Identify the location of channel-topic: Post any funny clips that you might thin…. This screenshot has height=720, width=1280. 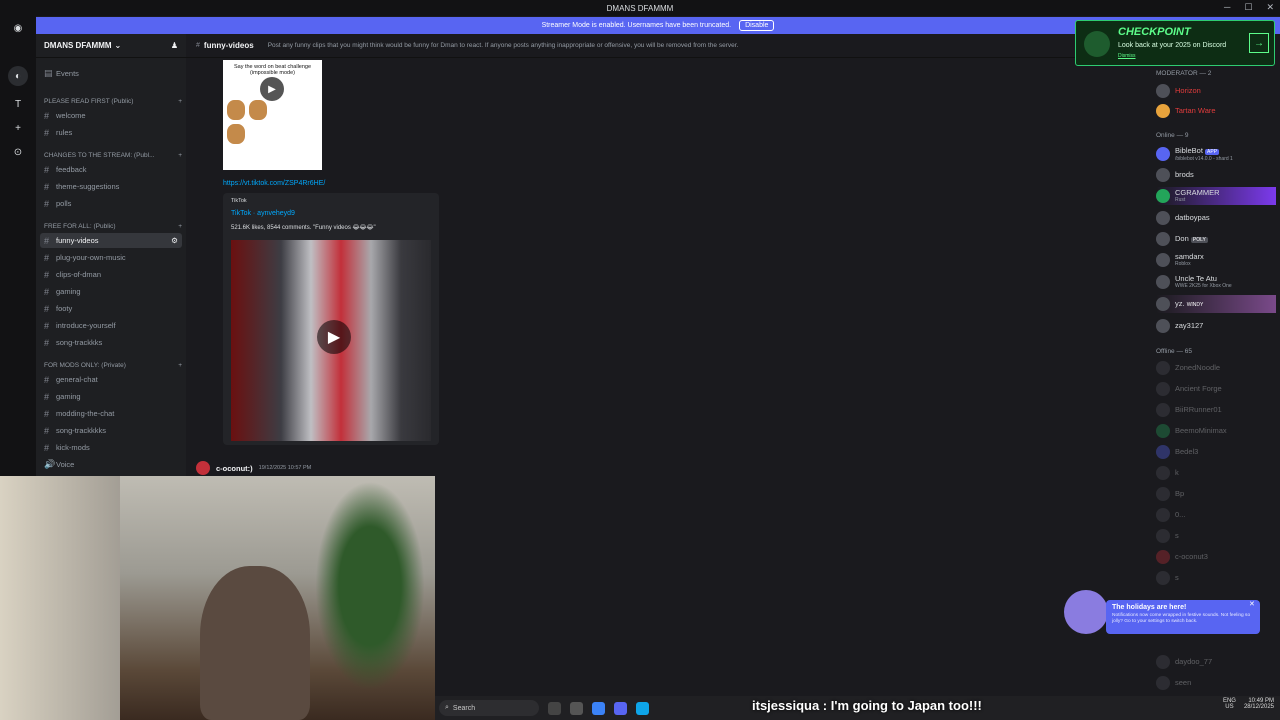
(503, 45).